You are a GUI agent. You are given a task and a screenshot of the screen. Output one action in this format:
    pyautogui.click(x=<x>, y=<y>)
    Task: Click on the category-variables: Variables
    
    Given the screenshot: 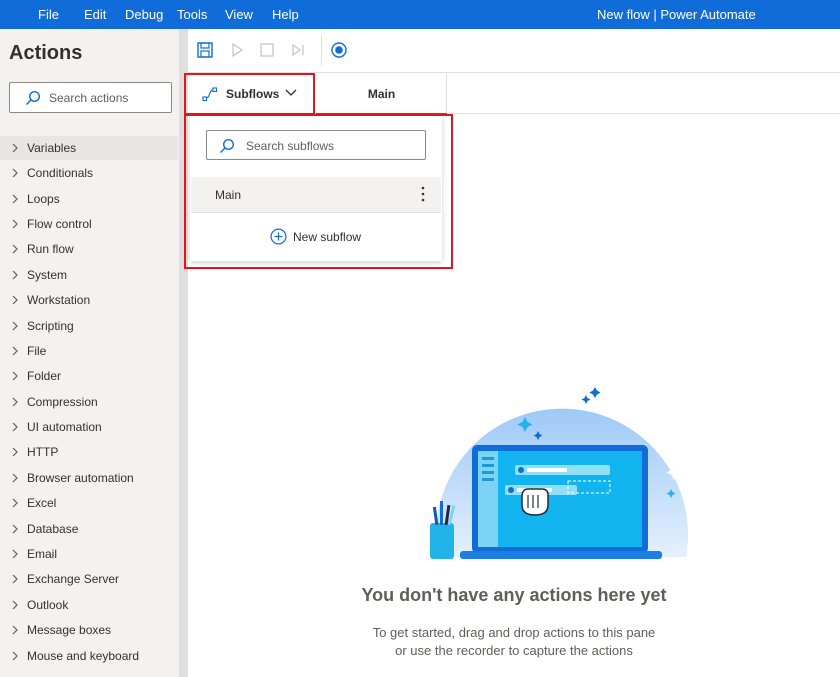 What is the action you would take?
    pyautogui.click(x=89, y=148)
    